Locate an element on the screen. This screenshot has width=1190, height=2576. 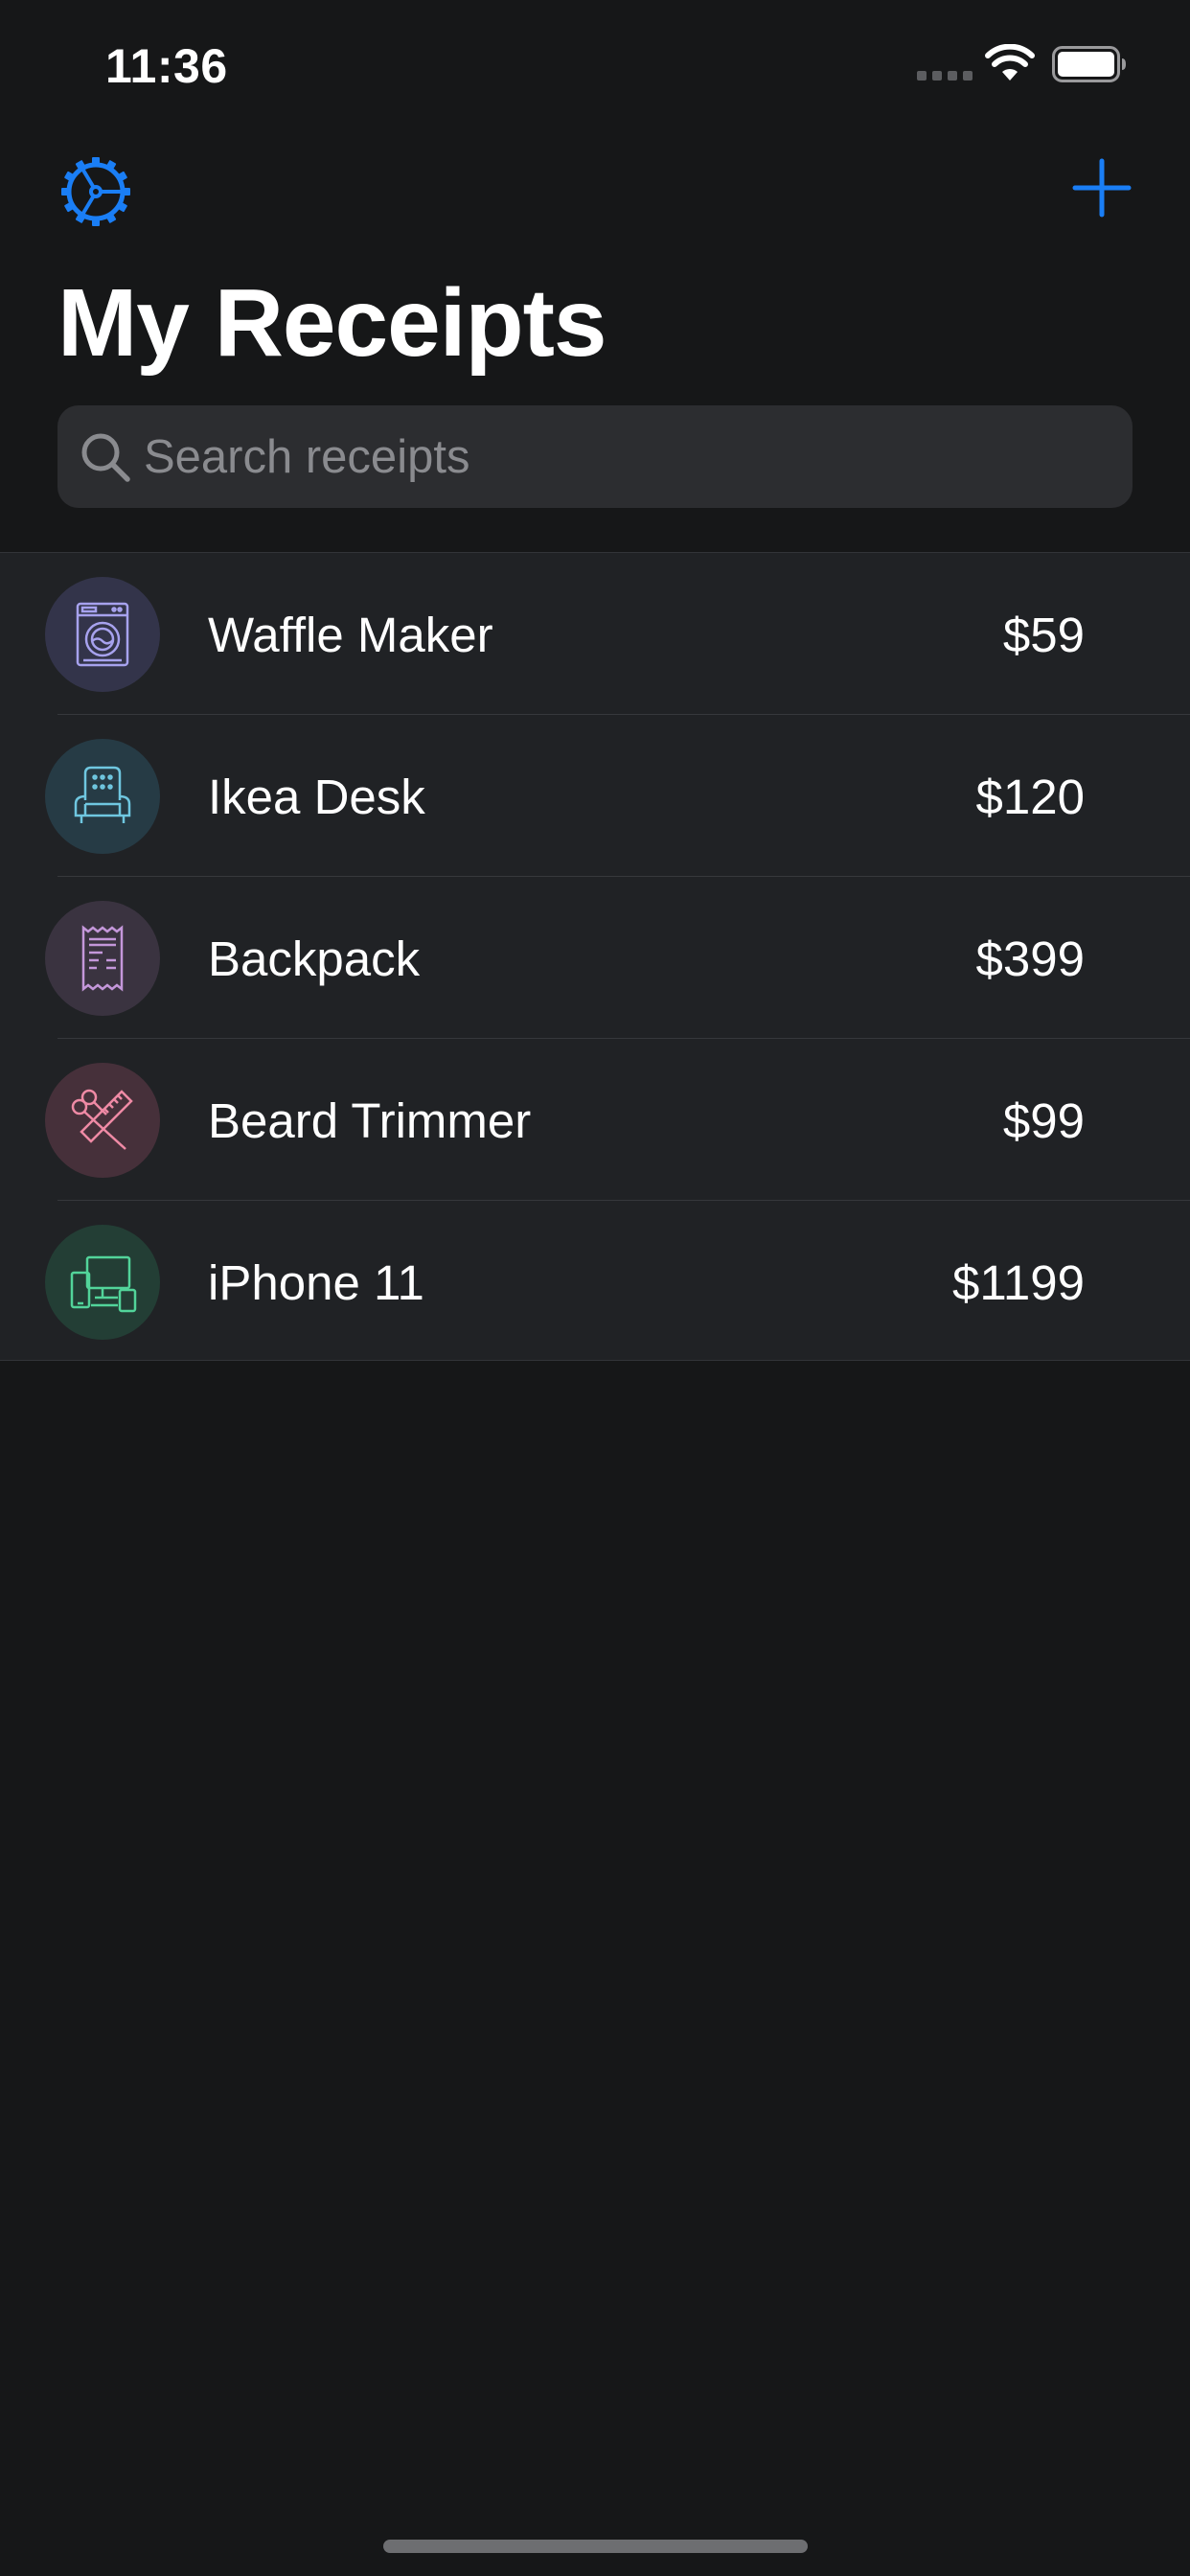
gear-icon is located at coordinates (95, 191).